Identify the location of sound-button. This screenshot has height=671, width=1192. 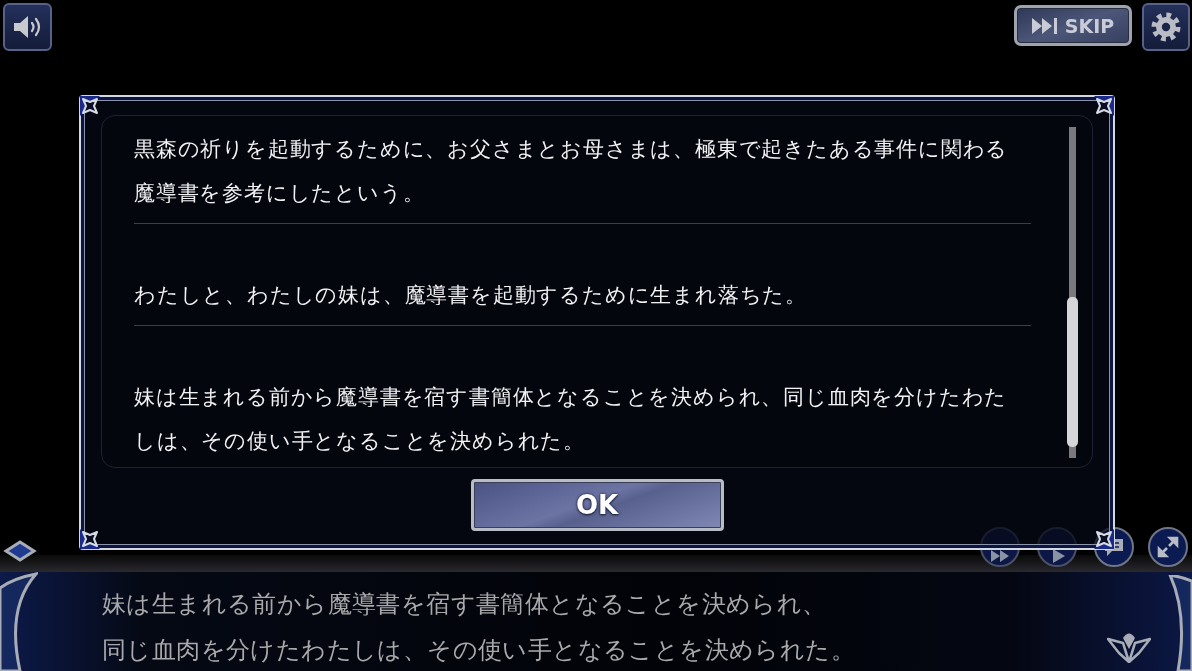
(27, 27).